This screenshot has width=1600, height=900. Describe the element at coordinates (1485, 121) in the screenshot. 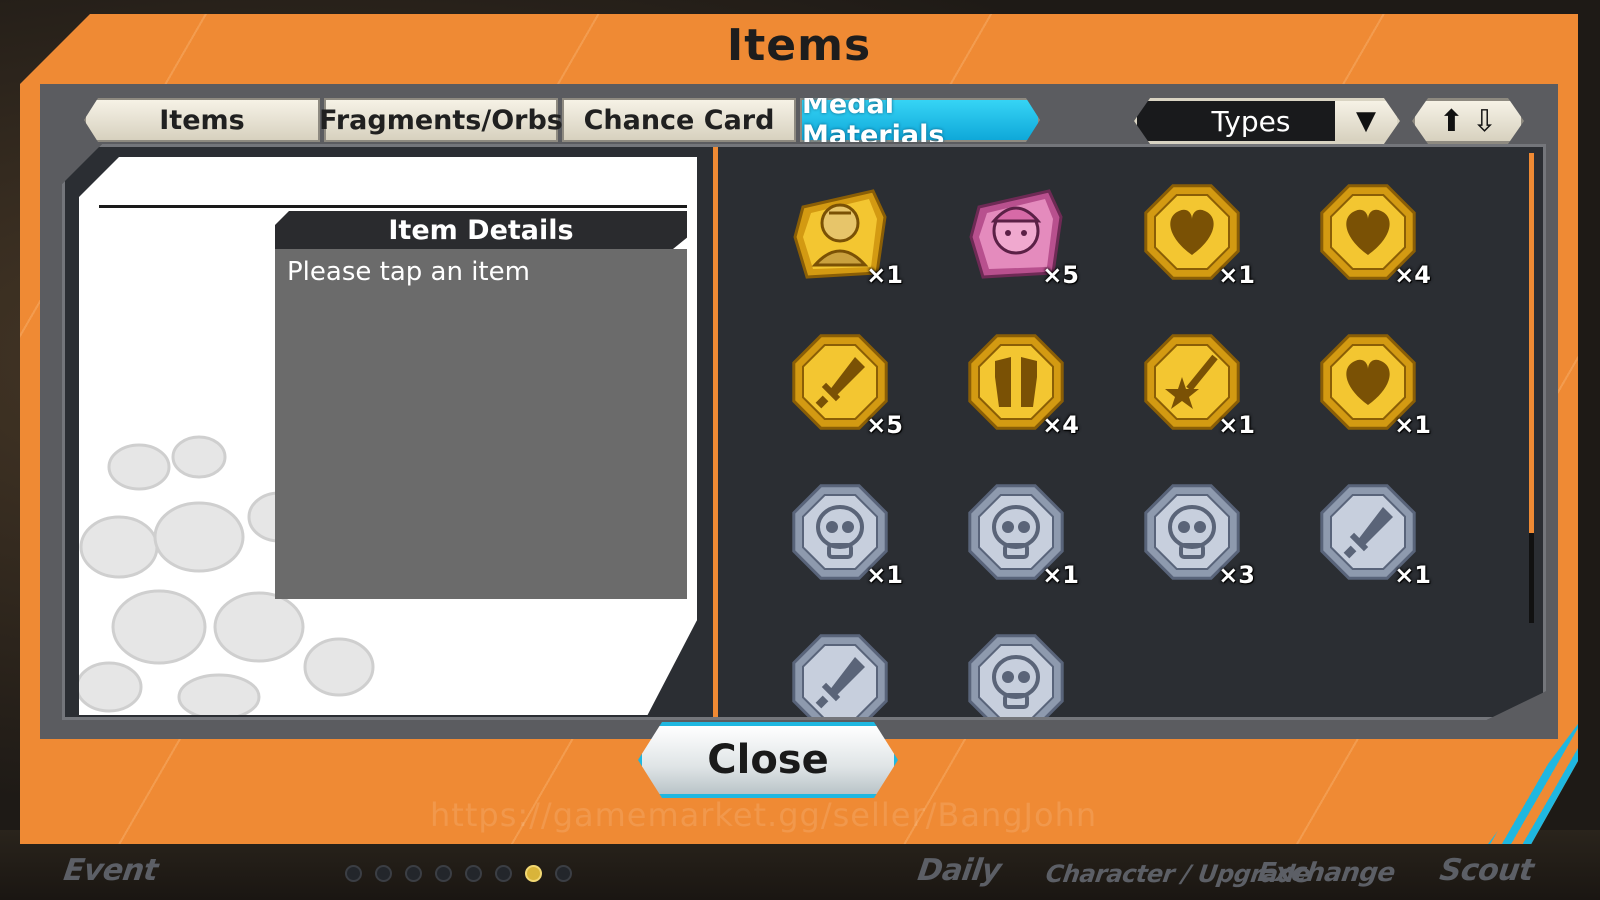

I see `arrow-down-icon: ⇩` at that location.